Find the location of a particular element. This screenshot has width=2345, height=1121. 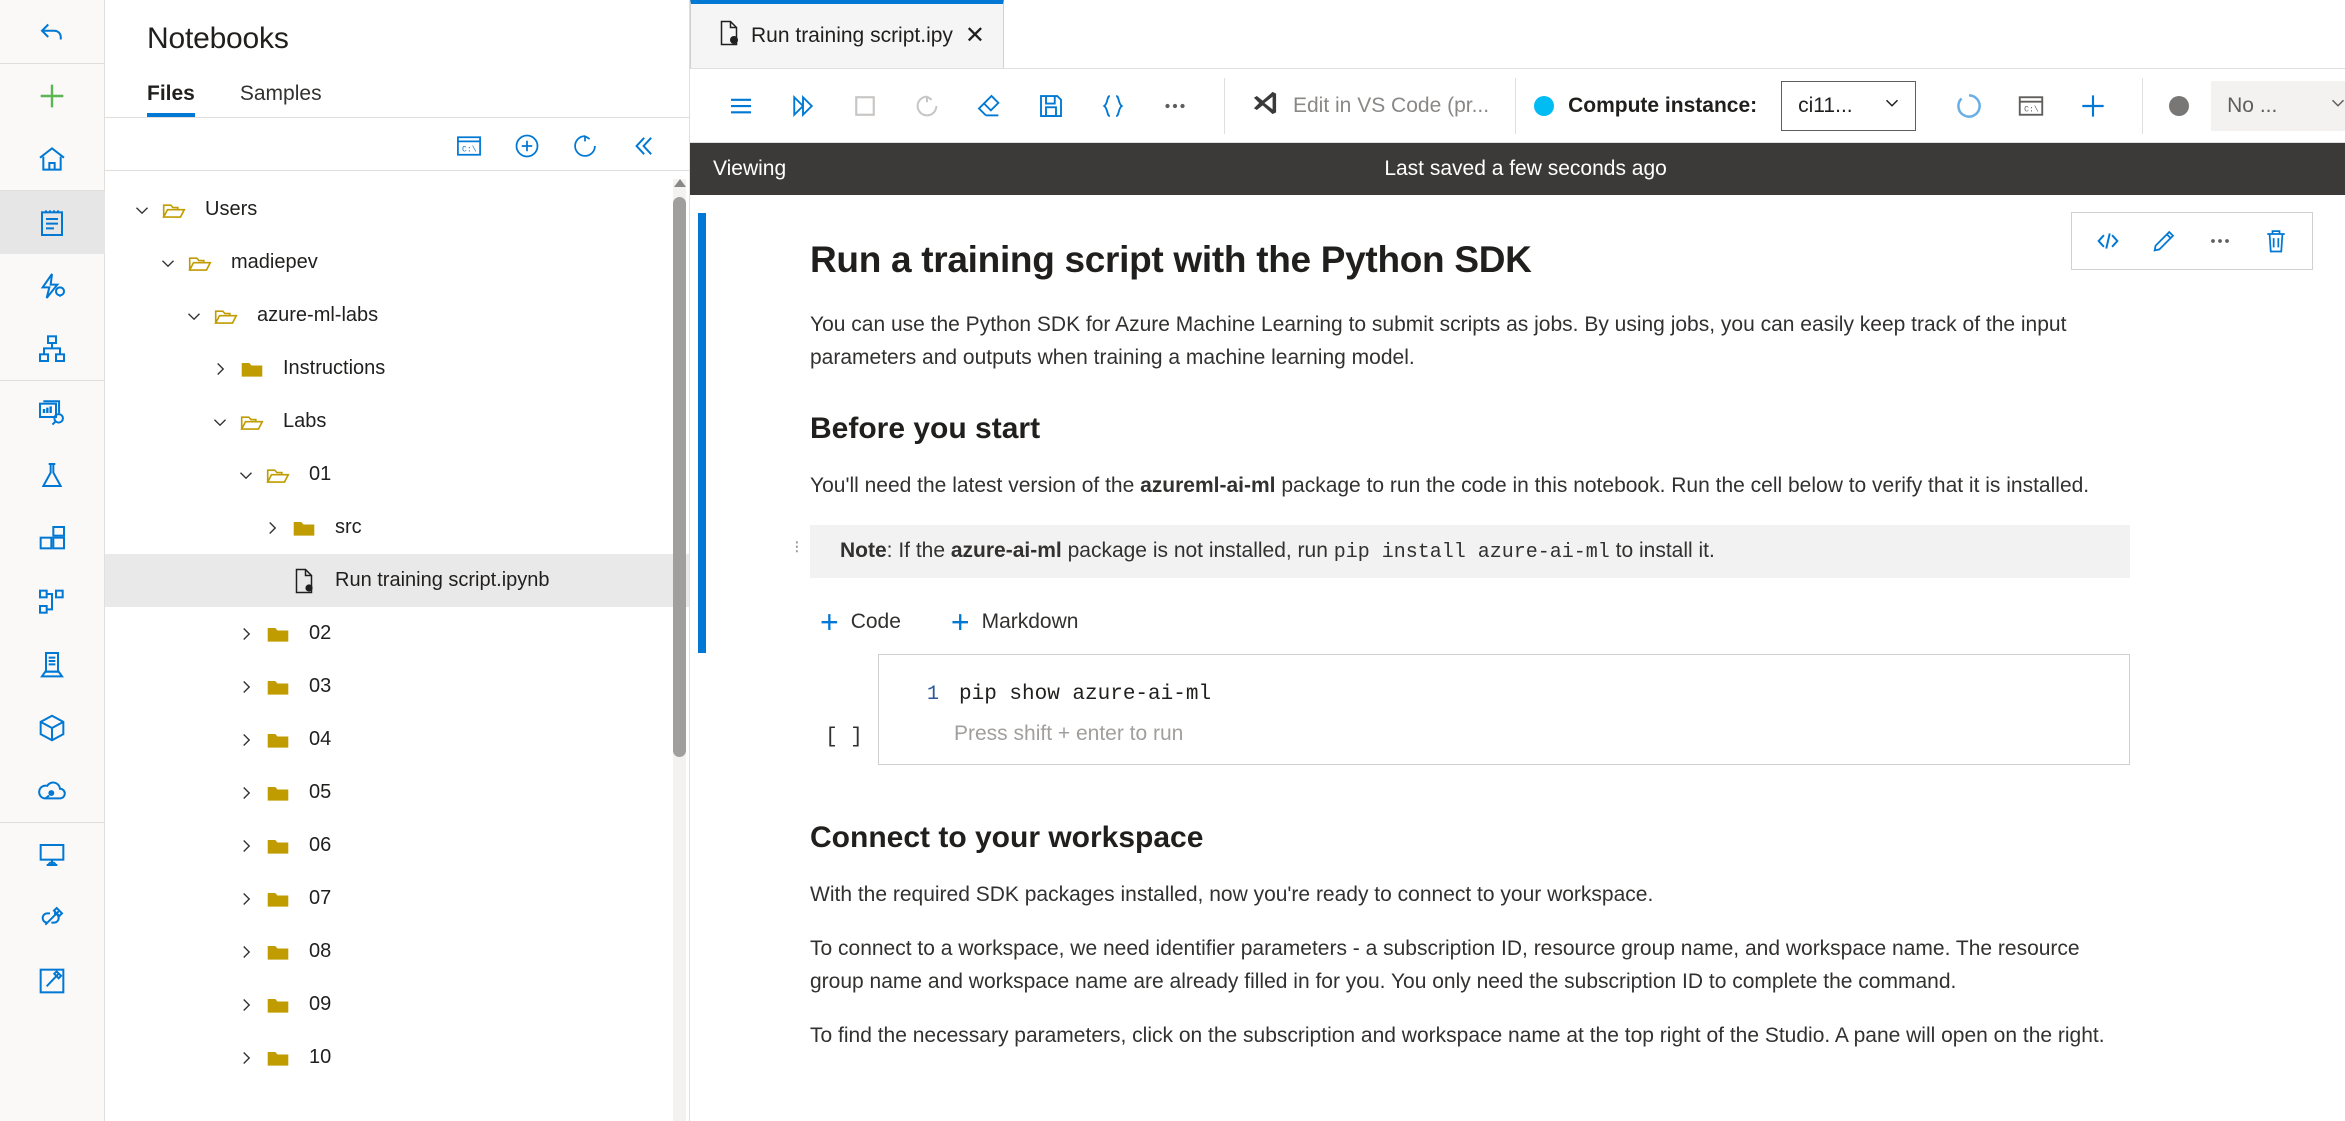

delete-trash-icon is located at coordinates (2276, 241).